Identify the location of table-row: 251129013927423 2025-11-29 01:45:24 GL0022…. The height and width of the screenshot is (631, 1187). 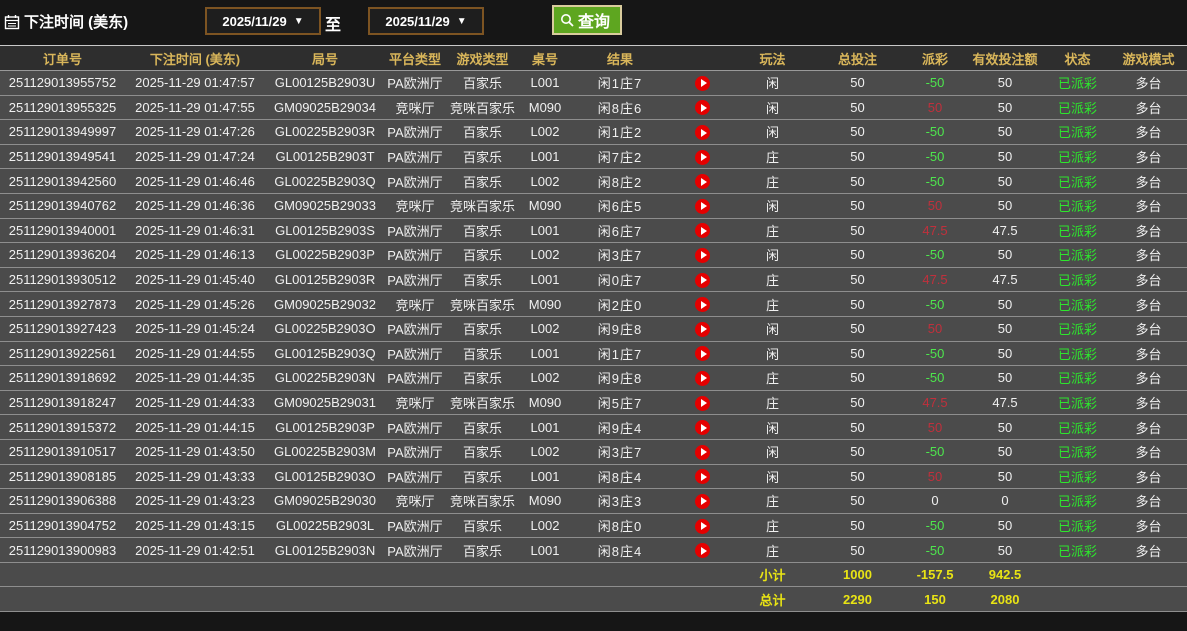
(593, 329).